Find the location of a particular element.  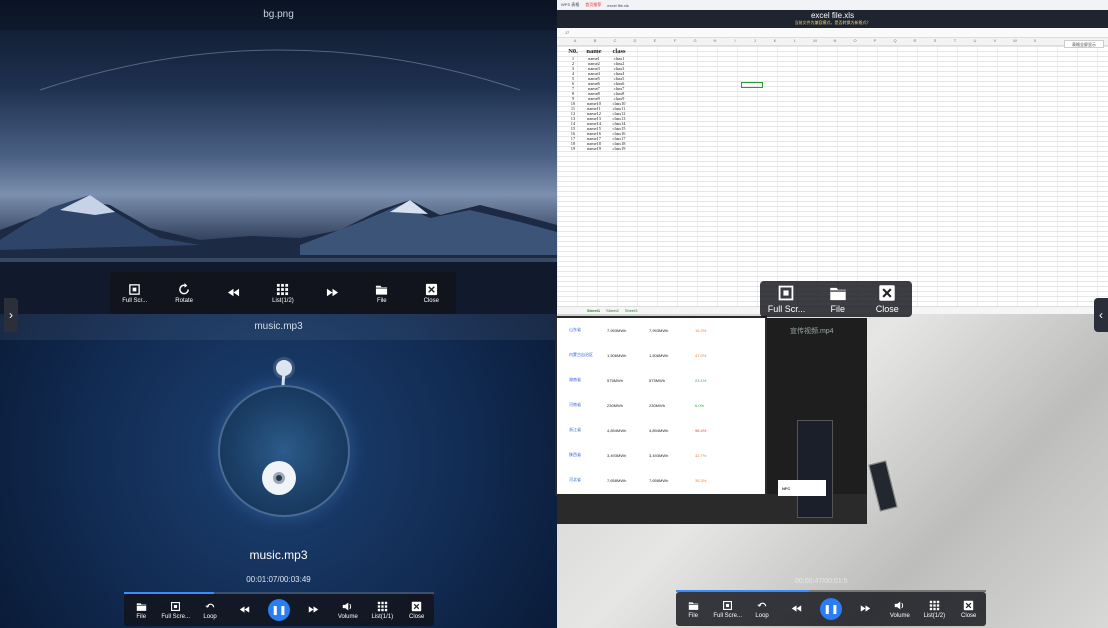

column-letter: D is located at coordinates (635, 41).